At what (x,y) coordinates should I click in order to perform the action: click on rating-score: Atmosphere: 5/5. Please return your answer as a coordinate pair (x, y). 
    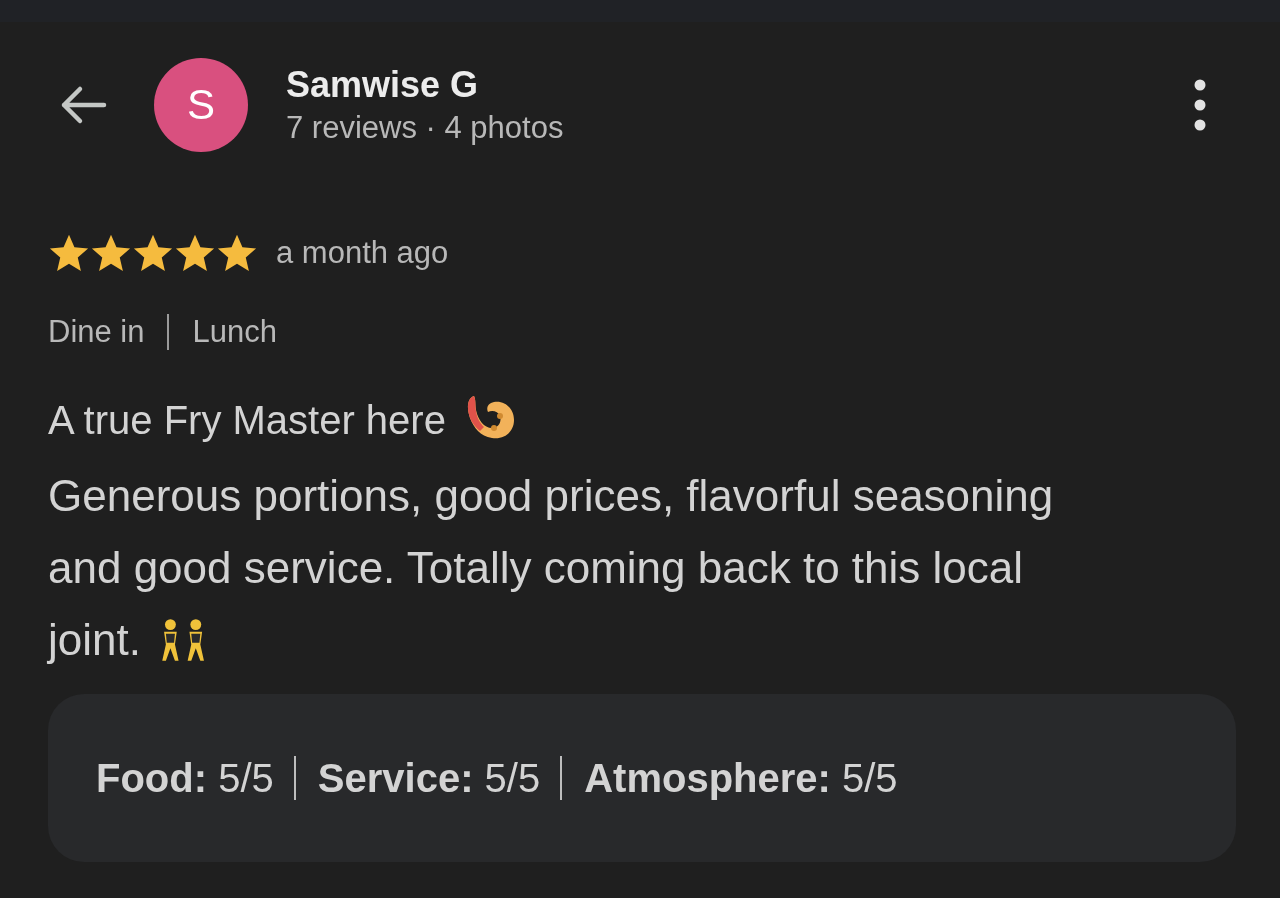
    Looking at the image, I should click on (729, 778).